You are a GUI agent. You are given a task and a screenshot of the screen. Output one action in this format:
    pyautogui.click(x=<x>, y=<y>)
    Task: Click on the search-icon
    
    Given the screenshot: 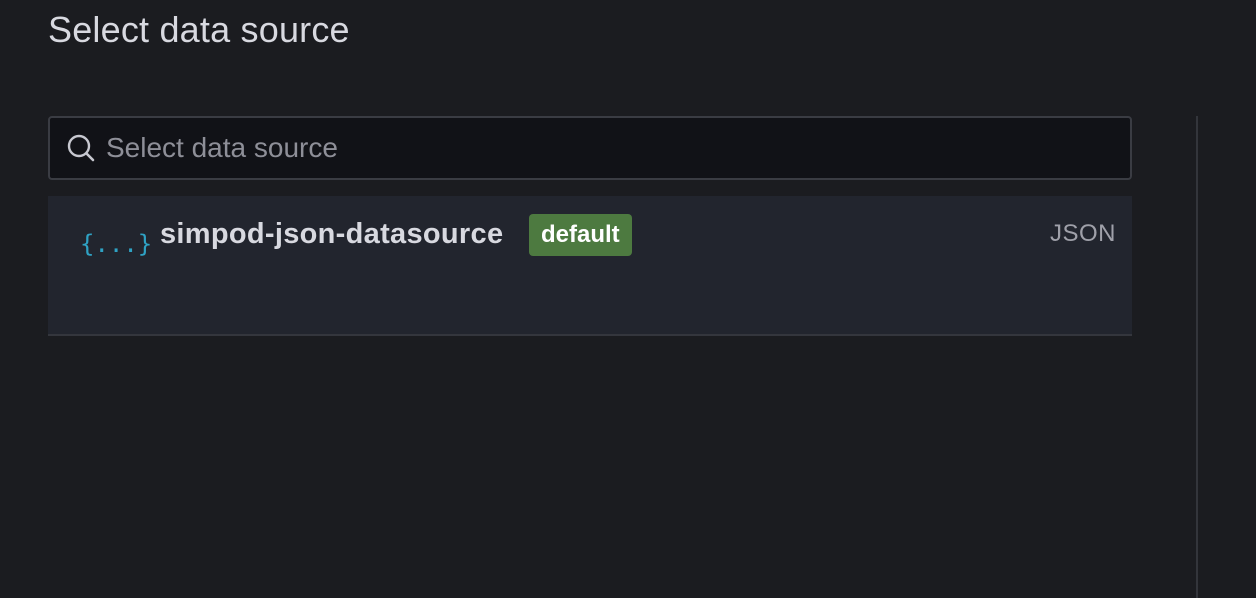 What is the action you would take?
    pyautogui.click(x=81, y=148)
    